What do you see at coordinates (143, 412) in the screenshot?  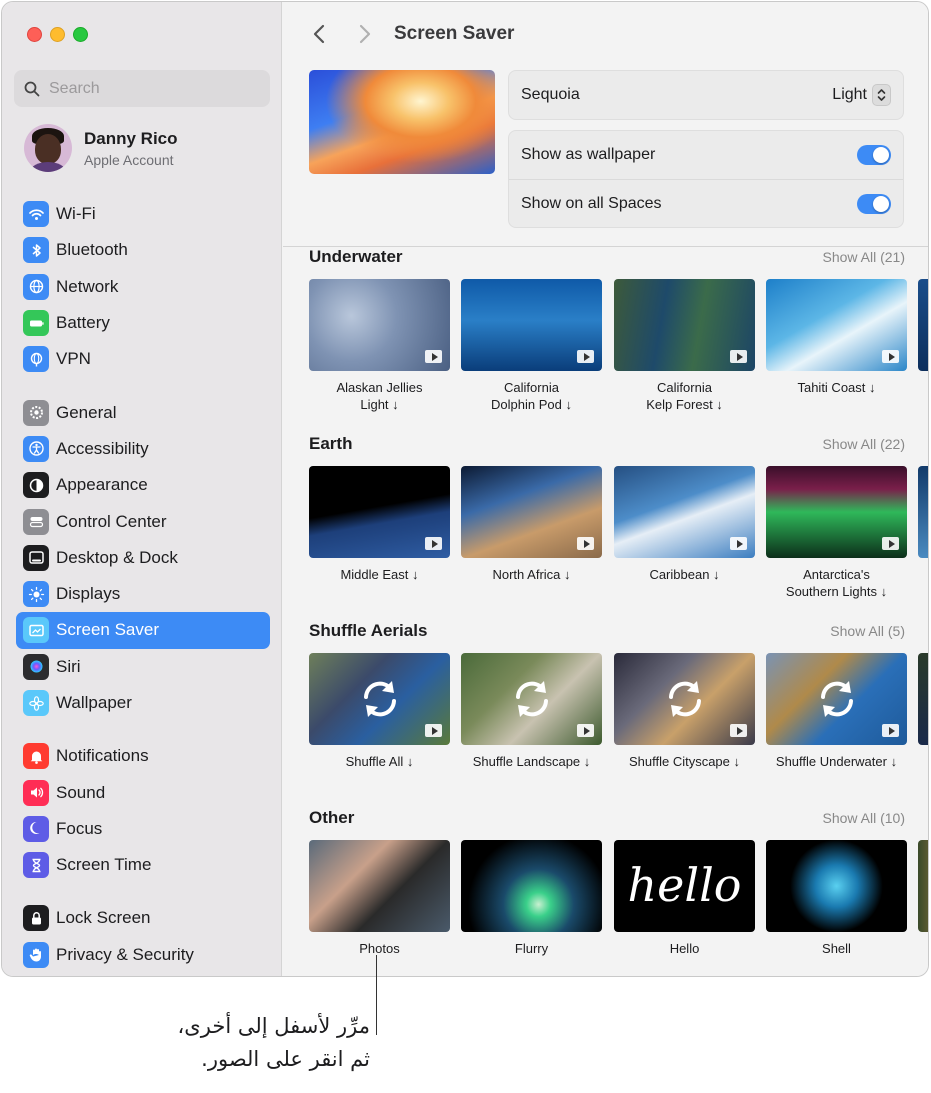 I see `sidebar-item-general: General` at bounding box center [143, 412].